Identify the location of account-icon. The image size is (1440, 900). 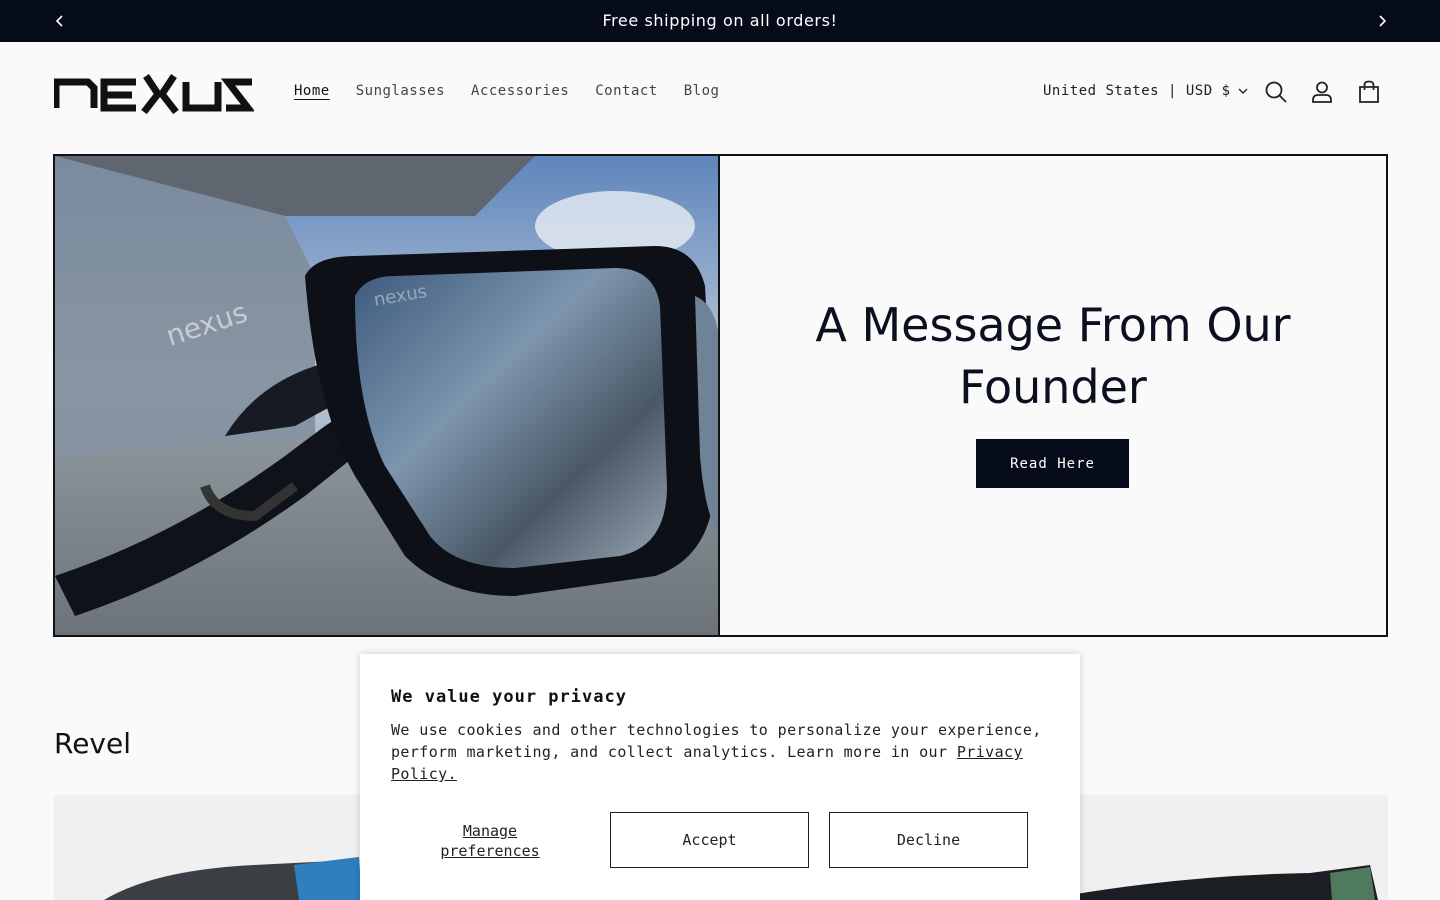
(1322, 92).